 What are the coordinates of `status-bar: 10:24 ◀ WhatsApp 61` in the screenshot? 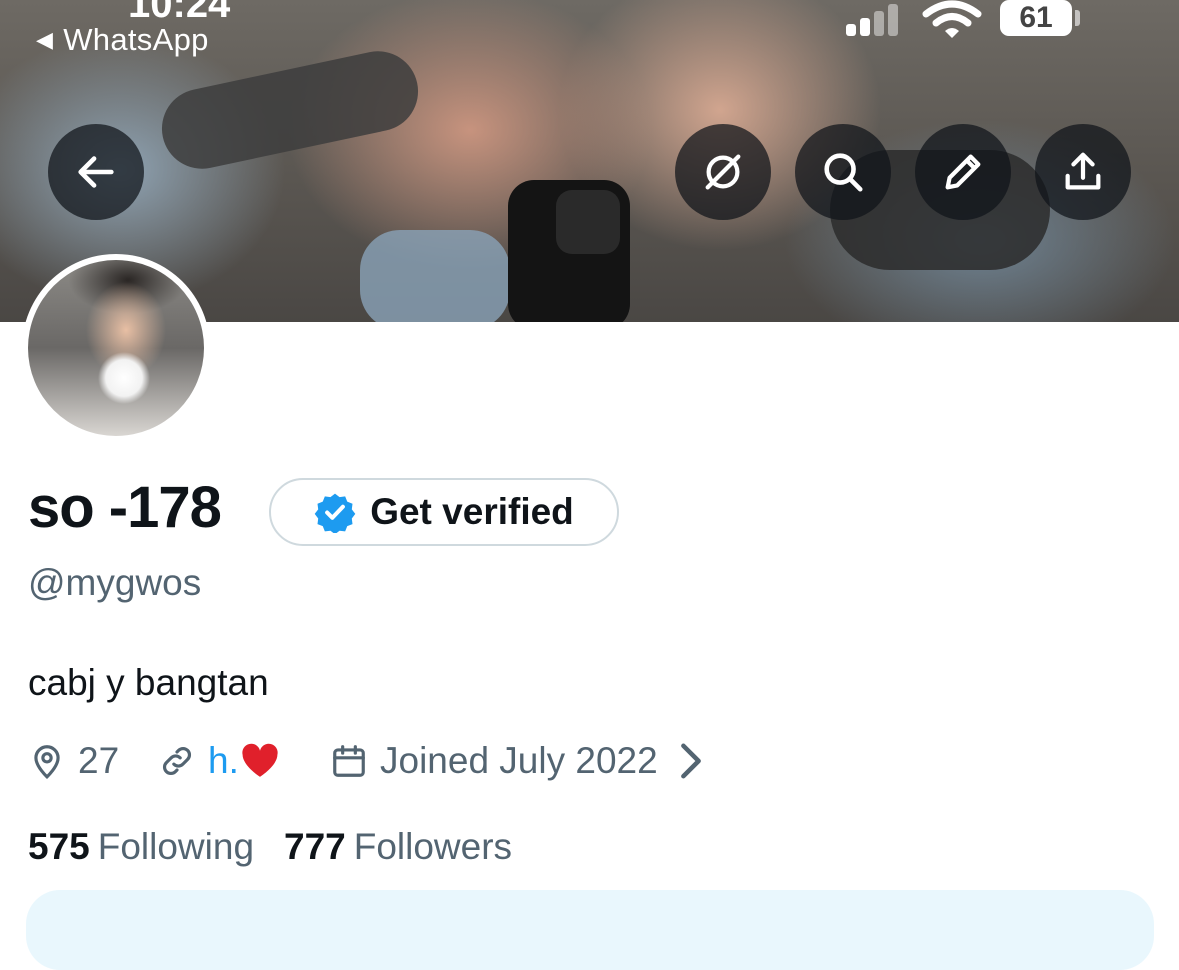 It's located at (589, 30).